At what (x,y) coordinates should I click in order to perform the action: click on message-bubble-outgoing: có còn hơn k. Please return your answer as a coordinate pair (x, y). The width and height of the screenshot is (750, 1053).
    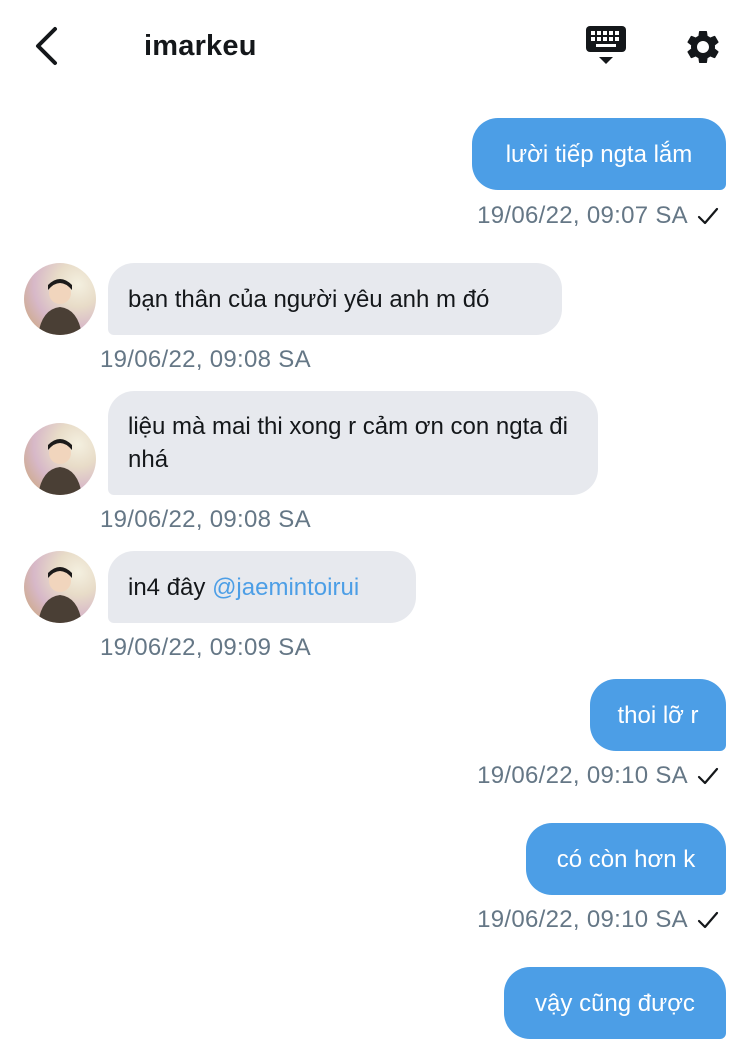
    Looking at the image, I should click on (626, 859).